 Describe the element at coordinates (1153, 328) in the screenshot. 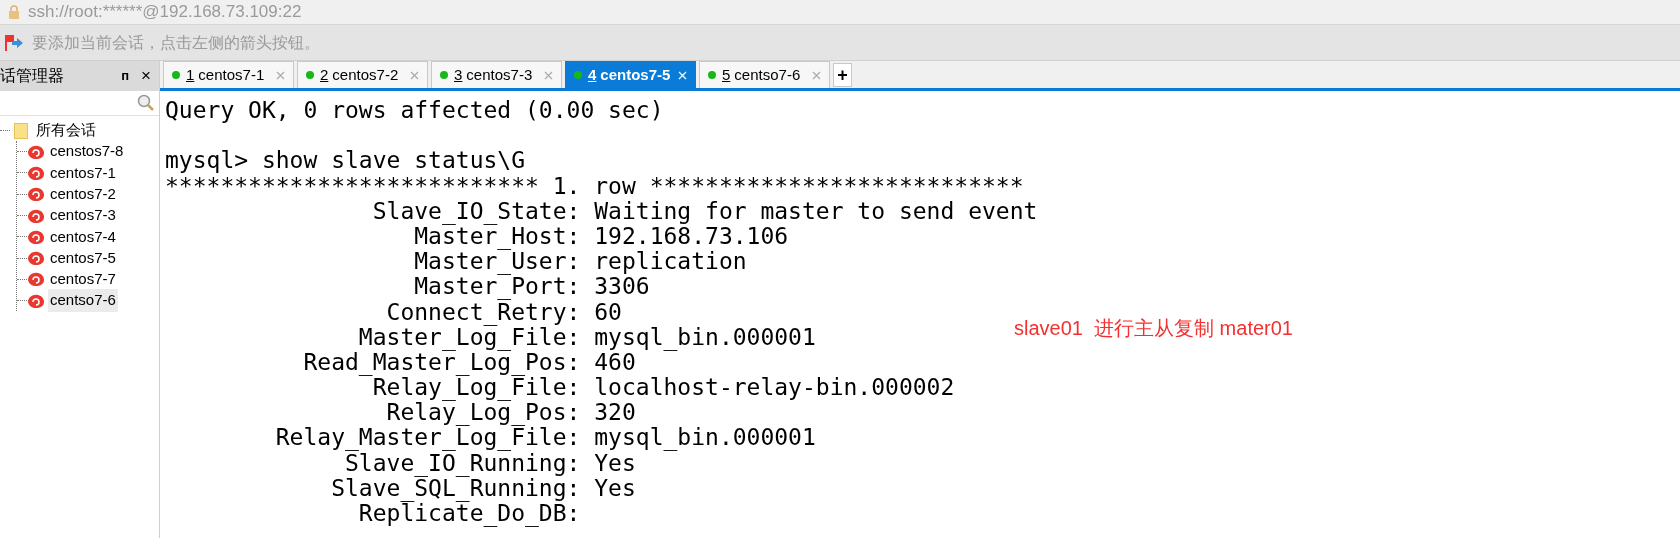

I see `annotation-text: slave01 进行主从复制 mater01` at that location.